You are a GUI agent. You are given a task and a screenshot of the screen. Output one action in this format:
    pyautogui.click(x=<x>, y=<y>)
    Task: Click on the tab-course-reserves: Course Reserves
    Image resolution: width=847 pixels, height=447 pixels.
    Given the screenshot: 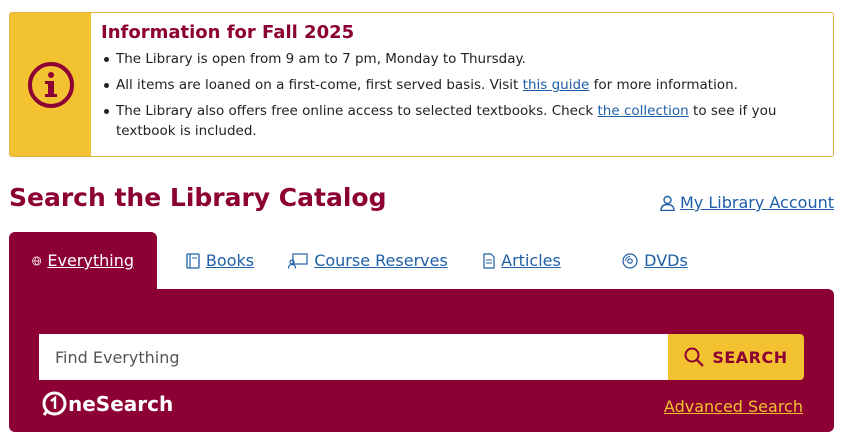 What is the action you would take?
    pyautogui.click(x=368, y=260)
    